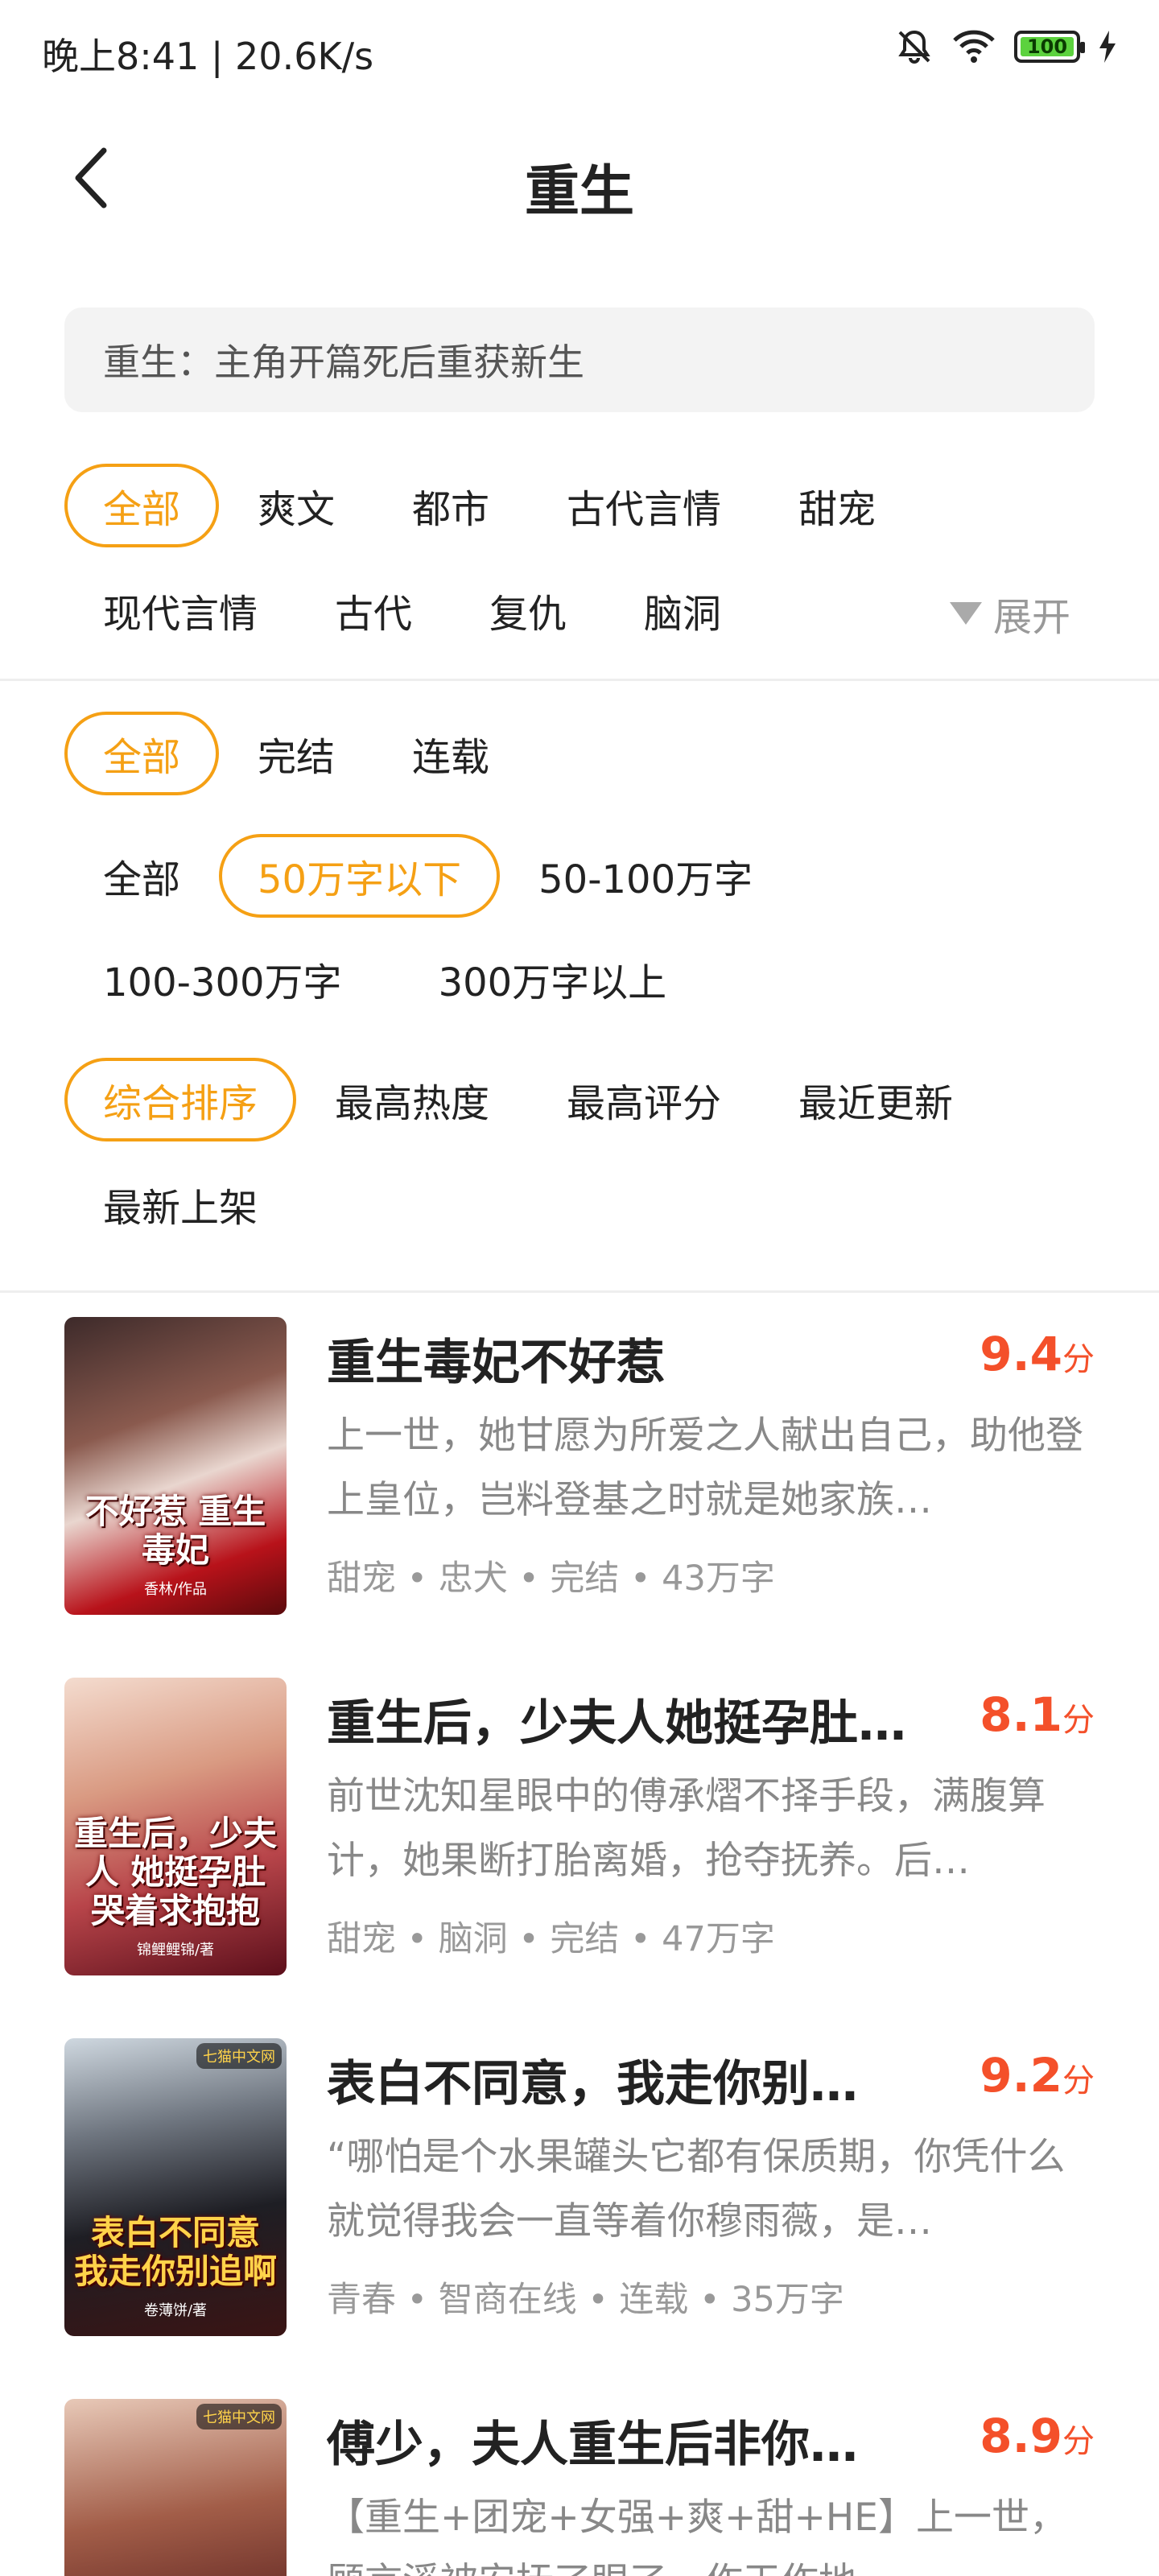 The width and height of the screenshot is (1159, 2576). What do you see at coordinates (175, 2310) in the screenshot?
I see `cover-author: 卷薄饼/著` at bounding box center [175, 2310].